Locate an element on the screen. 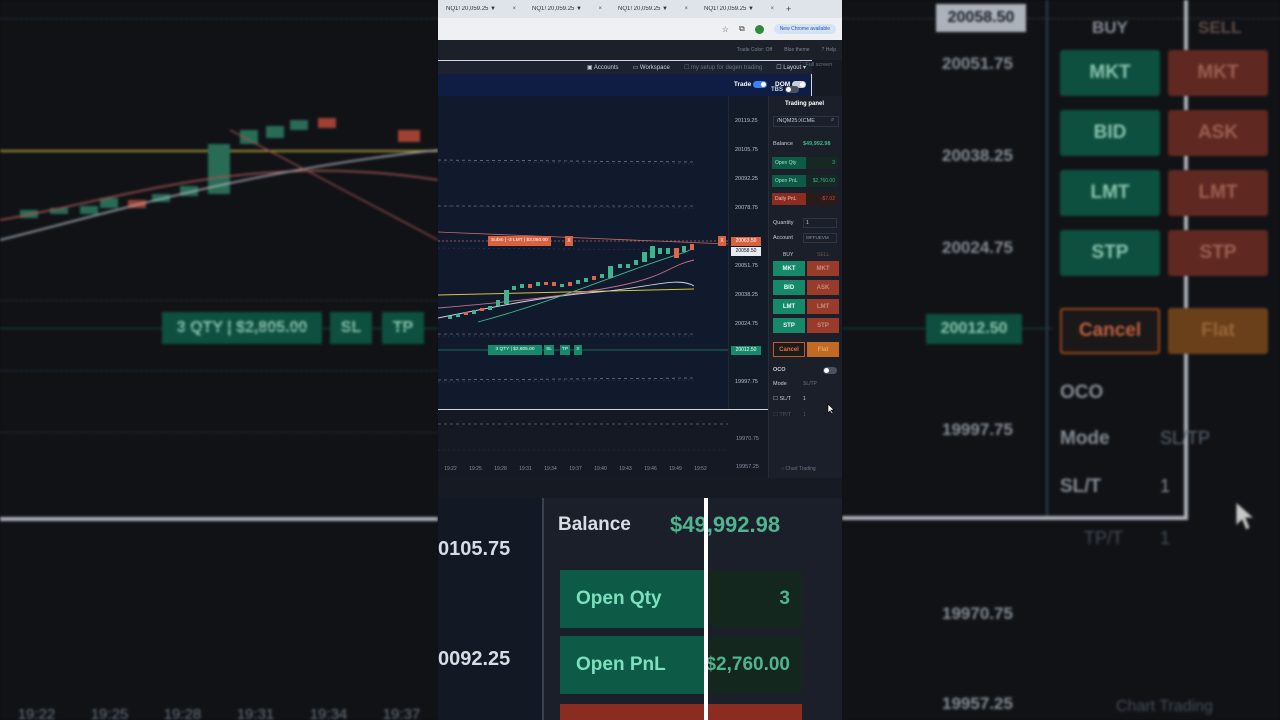 The image size is (1280, 720). buy-market-button: MKT is located at coordinates (789, 268).